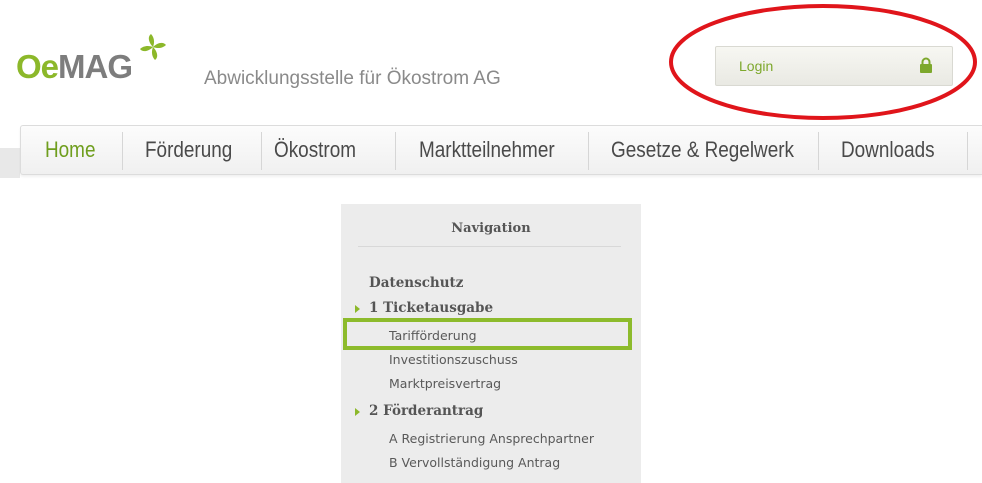  Describe the element at coordinates (153, 47) in the screenshot. I see `windmill-logo-icon` at that location.